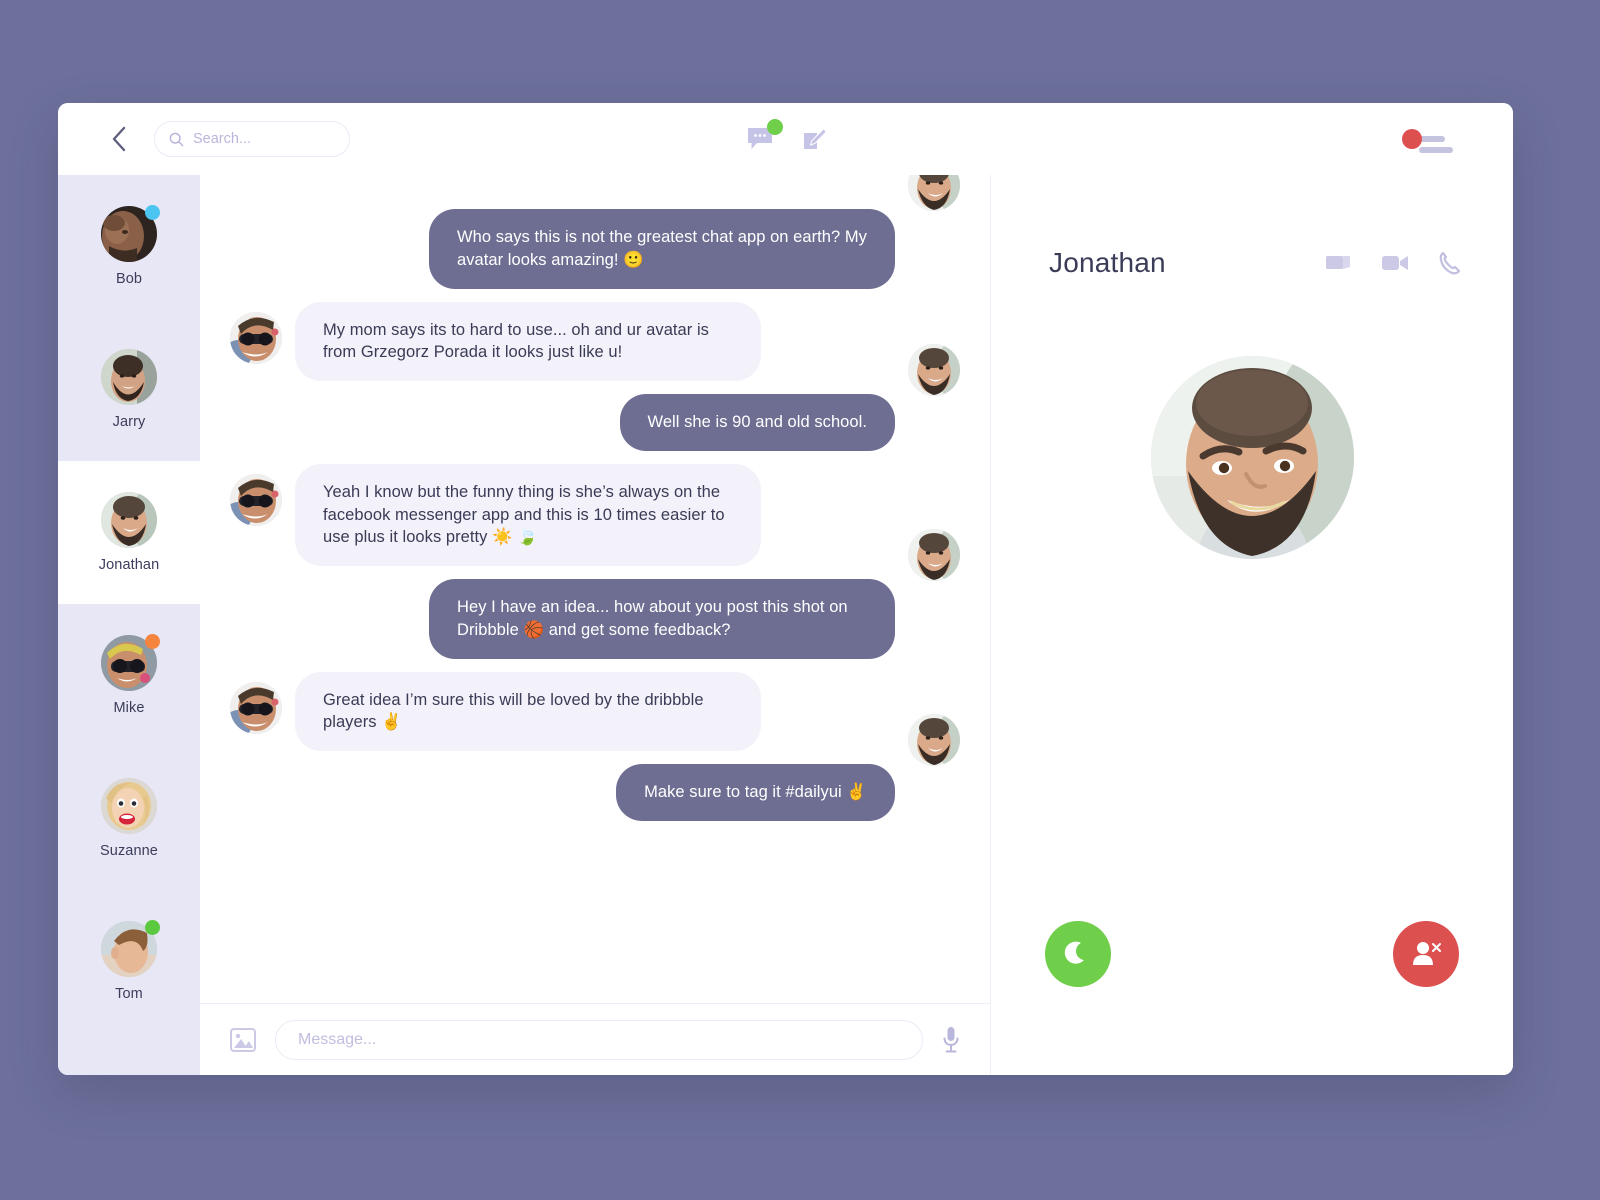 This screenshot has width=1600, height=1200. I want to click on top-bar, so click(785, 139).